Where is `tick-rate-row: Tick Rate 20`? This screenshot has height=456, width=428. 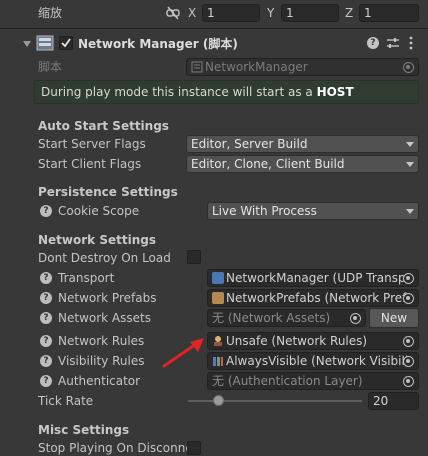
tick-rate-row: Tick Rate 20 is located at coordinates (214, 401).